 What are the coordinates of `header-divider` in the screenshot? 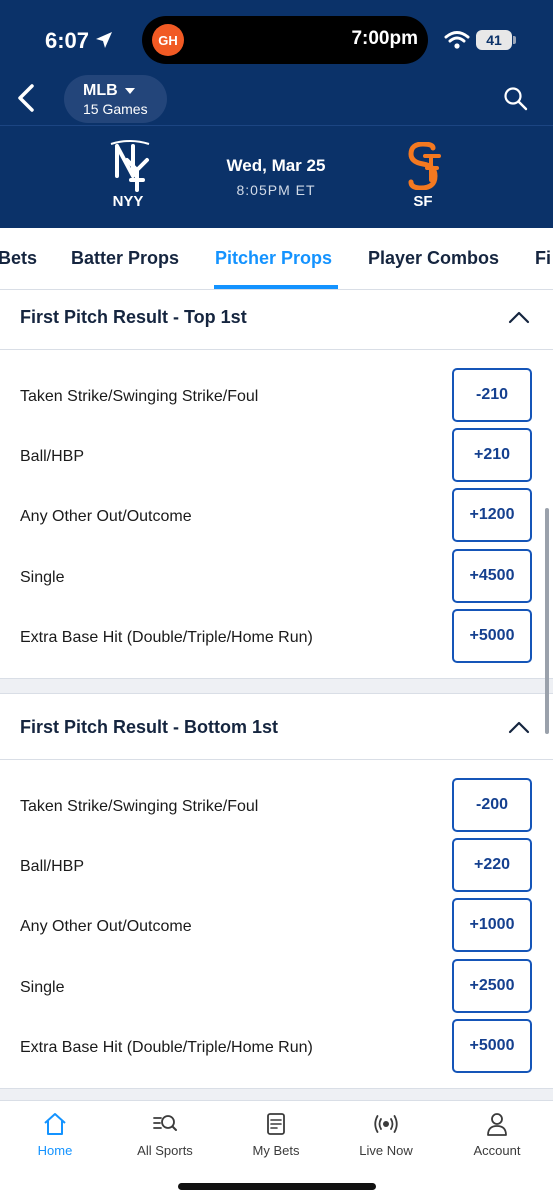 It's located at (276, 125).